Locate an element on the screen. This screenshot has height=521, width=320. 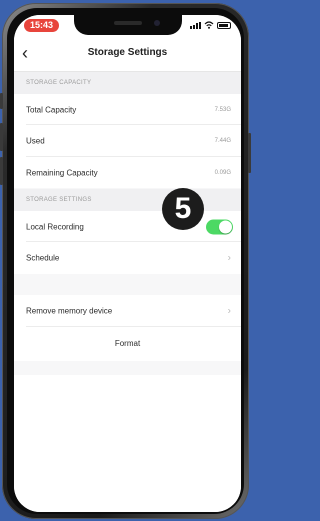
power-button is located at coordinates (249, 153).